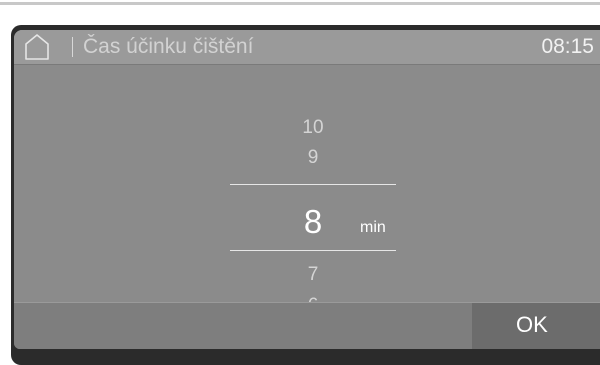 Image resolution: width=600 pixels, height=365 pixels. I want to click on picker-option: 7, so click(313, 275).